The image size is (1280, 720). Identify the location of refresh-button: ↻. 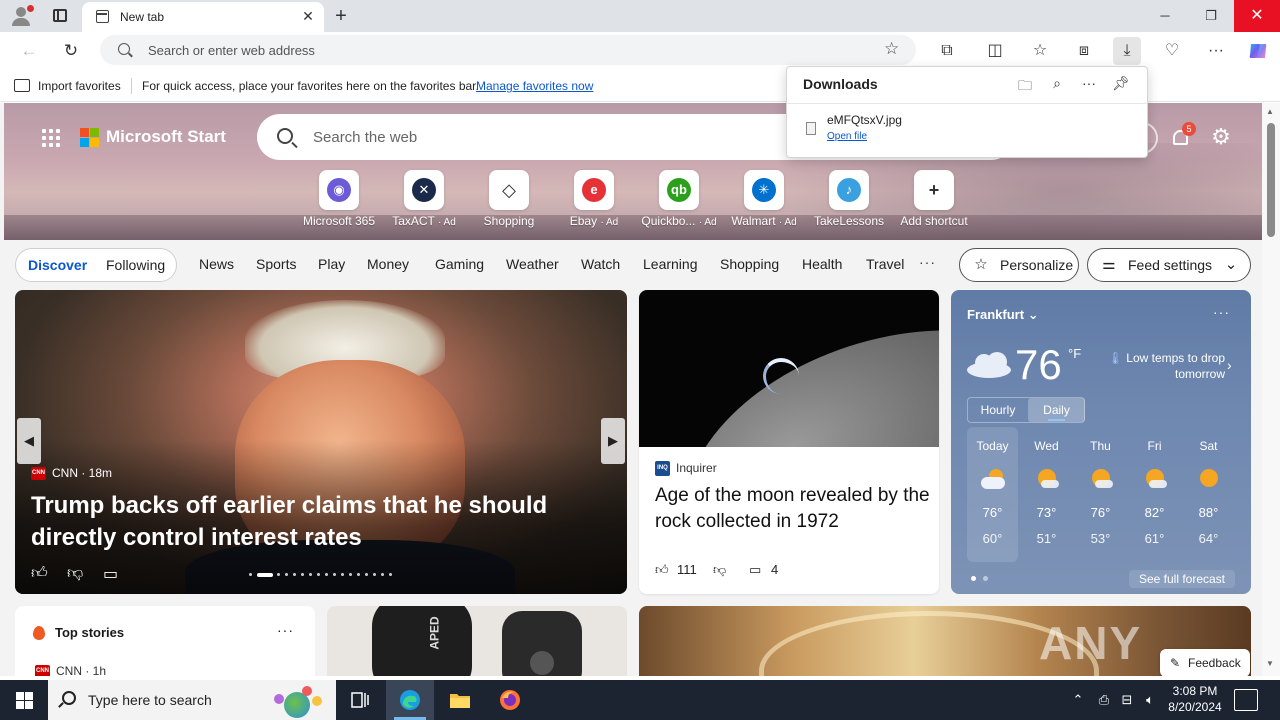
(71, 51).